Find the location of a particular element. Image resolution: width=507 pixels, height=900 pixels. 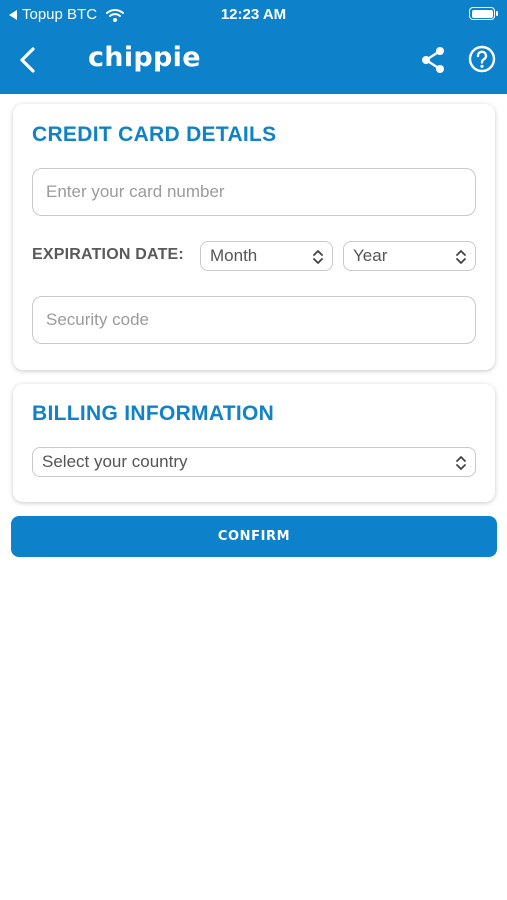

card-number-input: Enter your card number is located at coordinates (254, 192).